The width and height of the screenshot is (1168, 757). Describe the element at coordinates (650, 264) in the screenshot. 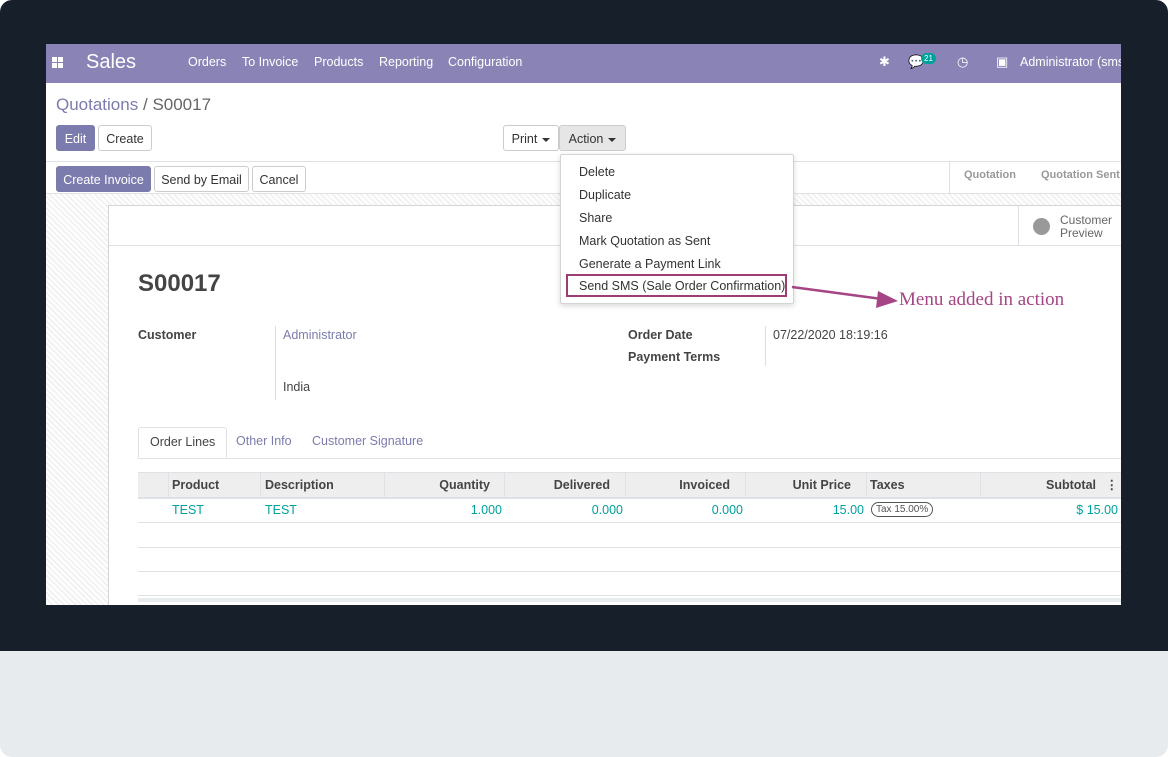

I see `menu-item-payment-link: Generate a Payment Link` at that location.